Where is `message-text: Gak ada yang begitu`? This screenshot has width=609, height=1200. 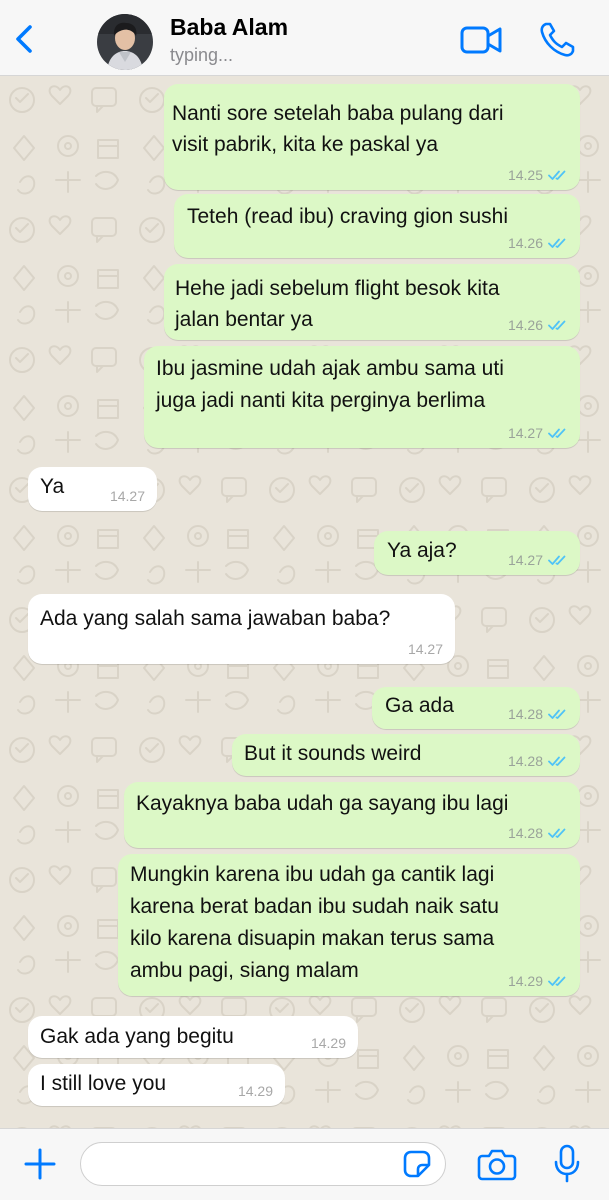
message-text: Gak ada yang begitu is located at coordinates (137, 1036).